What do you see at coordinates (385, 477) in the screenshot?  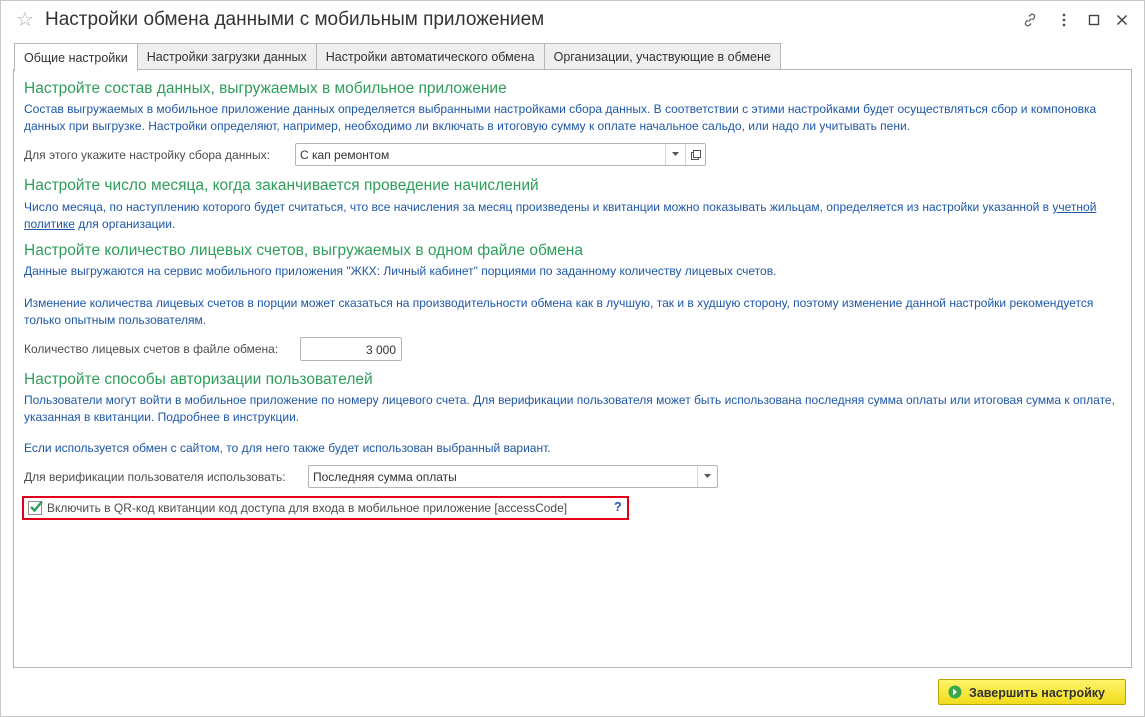 I see `verification-method-value: Последняя сумма оплаты` at bounding box center [385, 477].